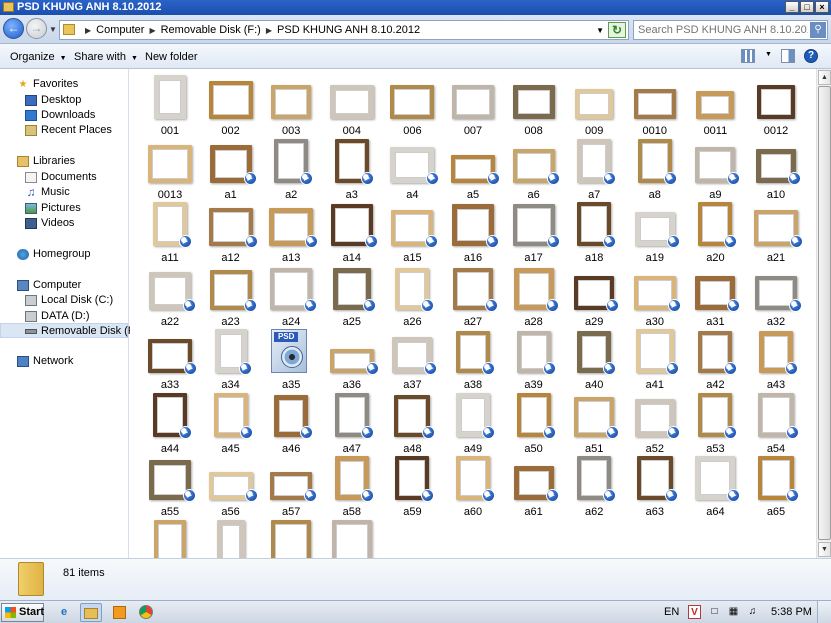 The image size is (831, 623). What do you see at coordinates (36, 28) in the screenshot?
I see `forward-button: →` at bounding box center [36, 28].